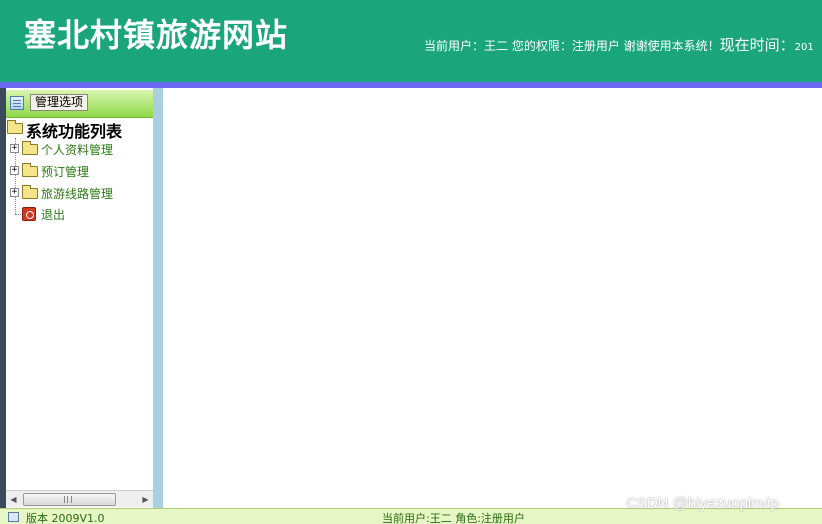 This screenshot has width=822, height=524. What do you see at coordinates (145, 499) in the screenshot?
I see `scroll-right-arrow-icon: ▶` at bounding box center [145, 499].